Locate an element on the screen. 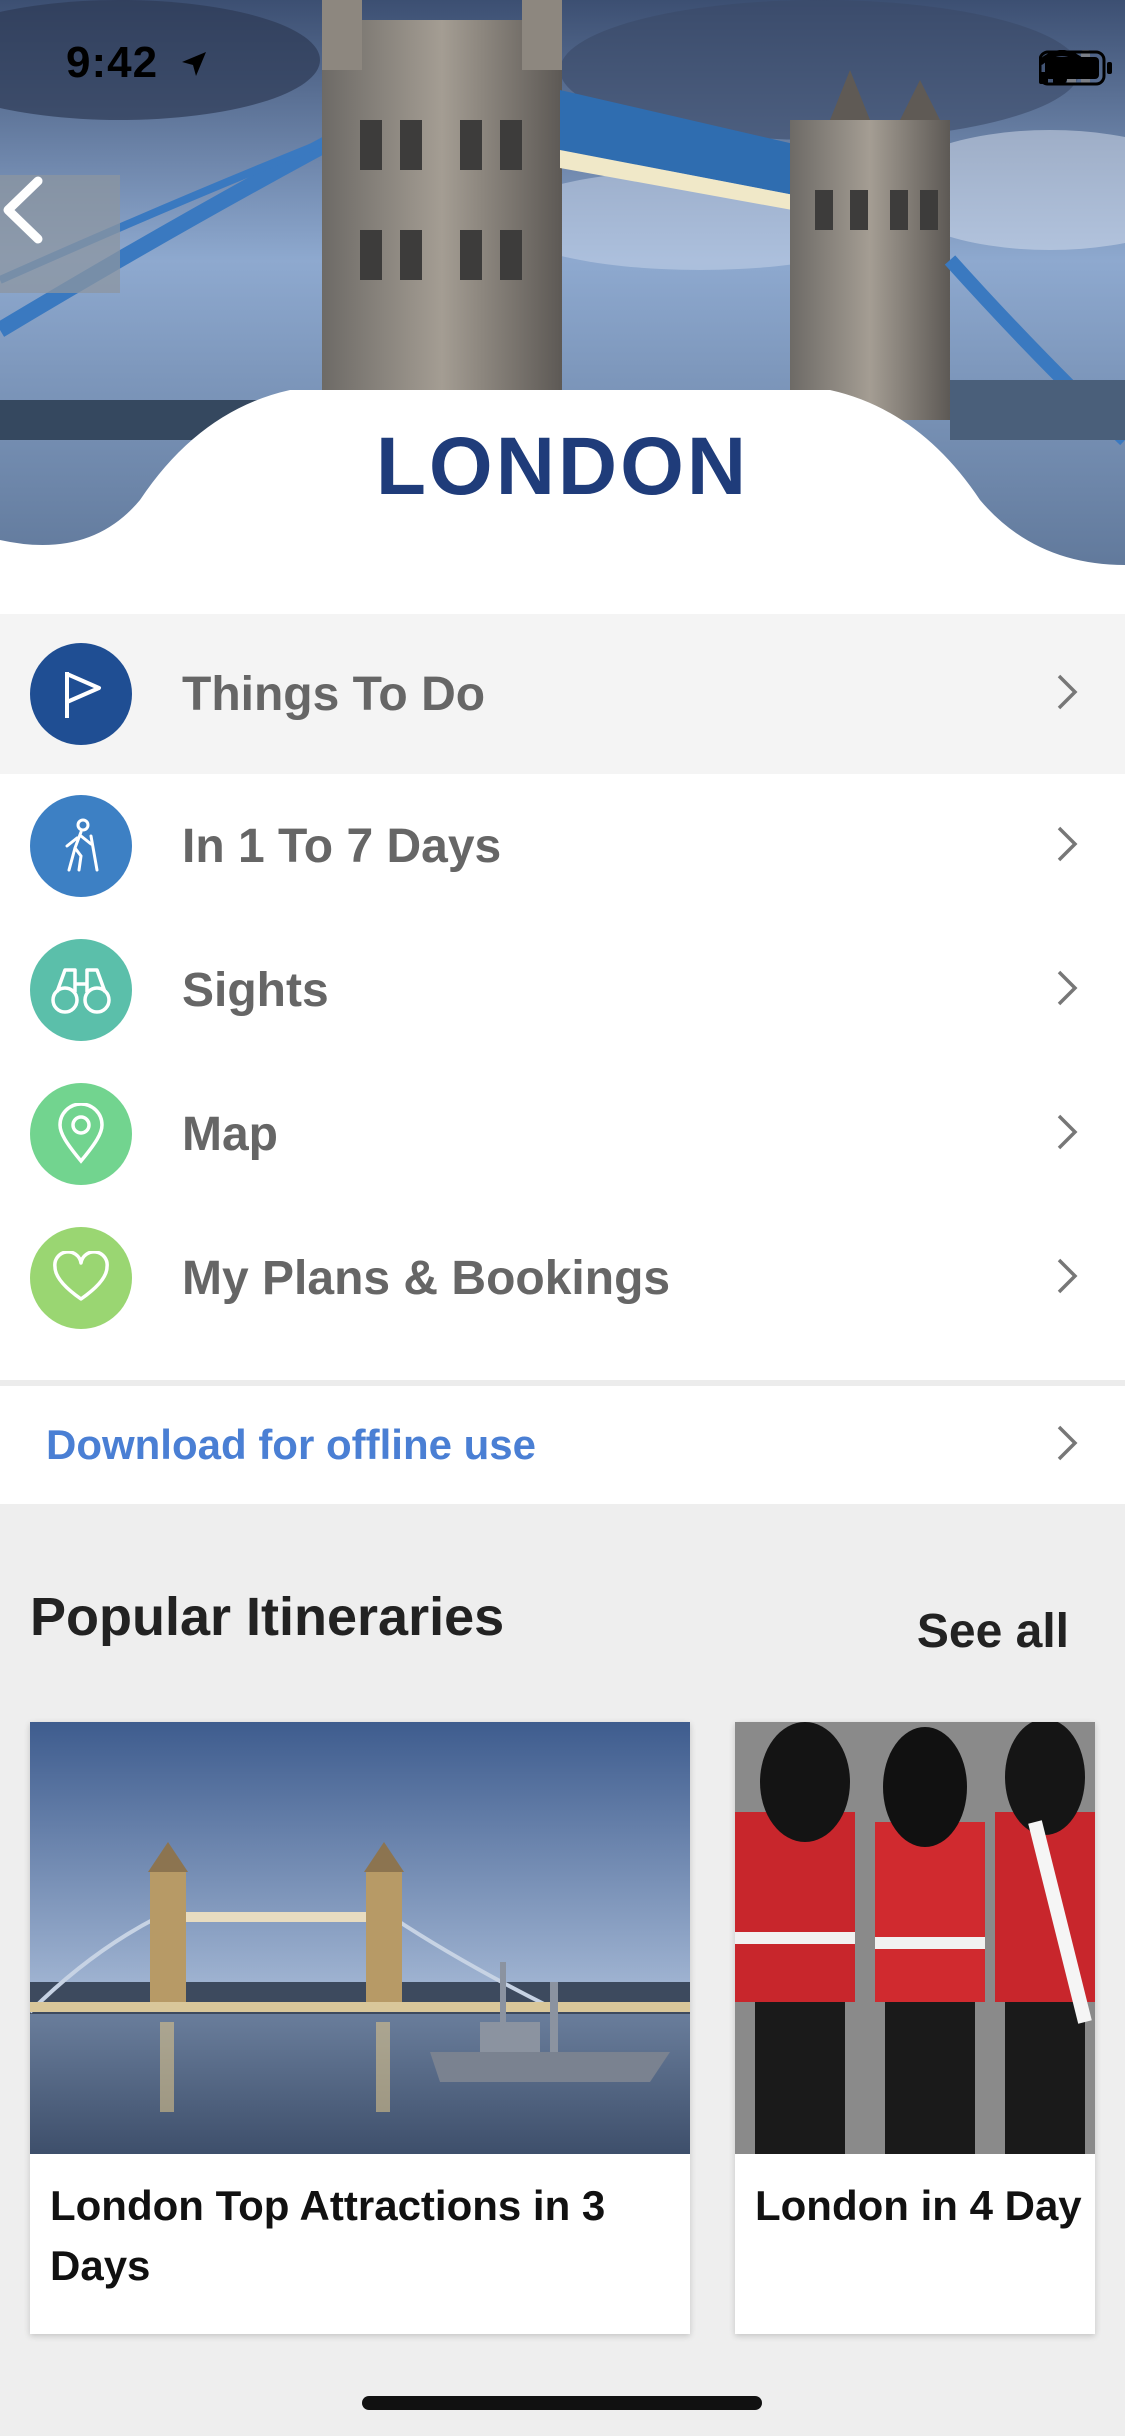 This screenshot has height=2436, width=1125. city-title: LONDON is located at coordinates (562, 466).